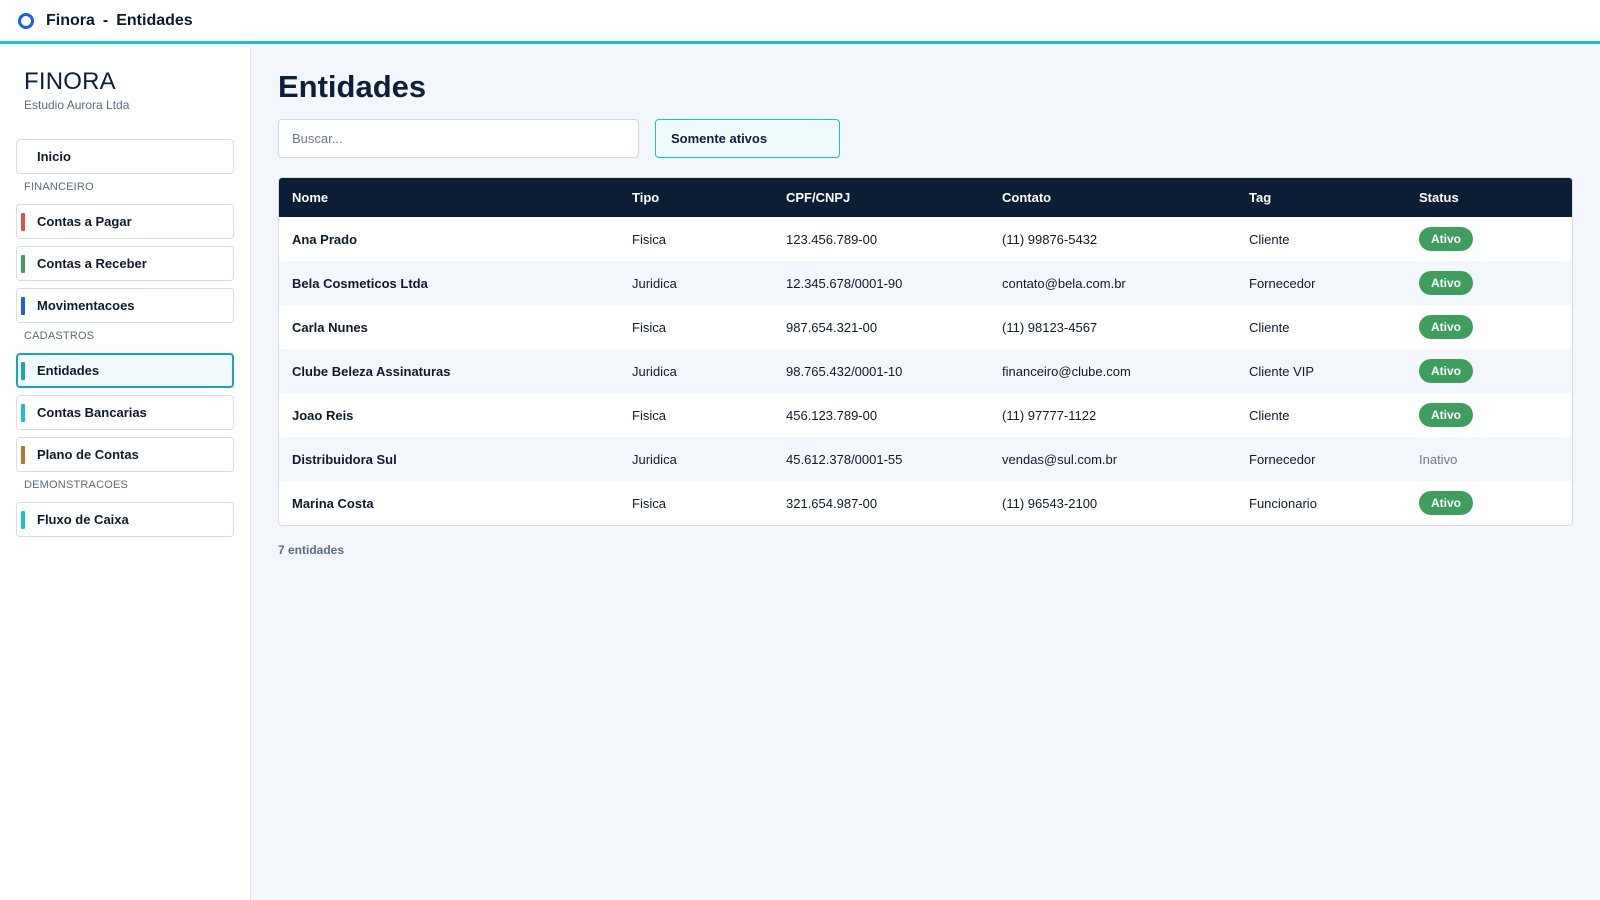  Describe the element at coordinates (76, 485) in the screenshot. I see `sidebar-section-title: DEMONSTRACOES` at that location.